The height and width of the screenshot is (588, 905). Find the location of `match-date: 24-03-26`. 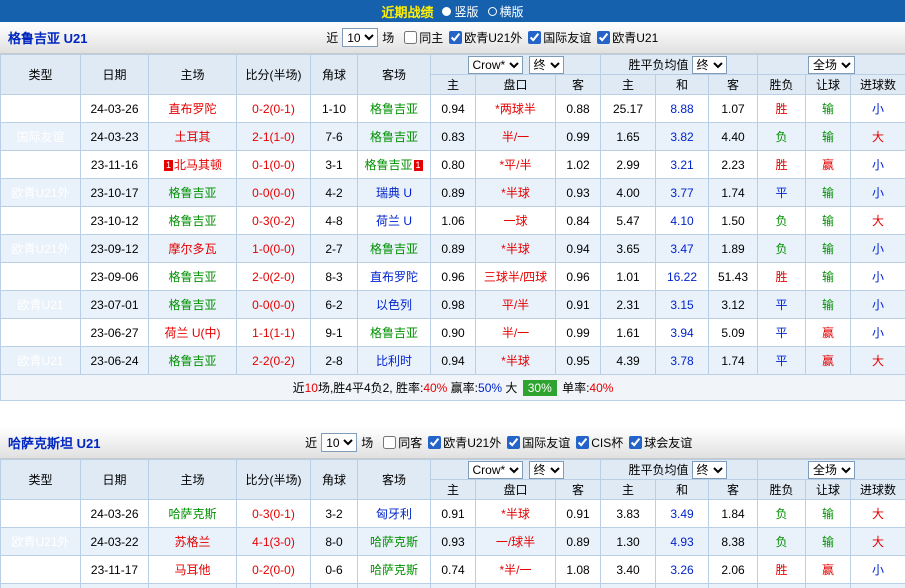

match-date: 24-03-26 is located at coordinates (114, 108).